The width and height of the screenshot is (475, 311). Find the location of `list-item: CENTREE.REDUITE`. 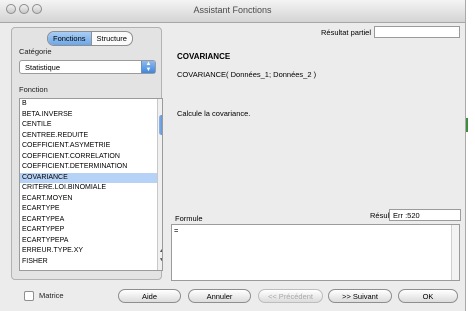

list-item: CENTREE.REDUITE is located at coordinates (91, 136).